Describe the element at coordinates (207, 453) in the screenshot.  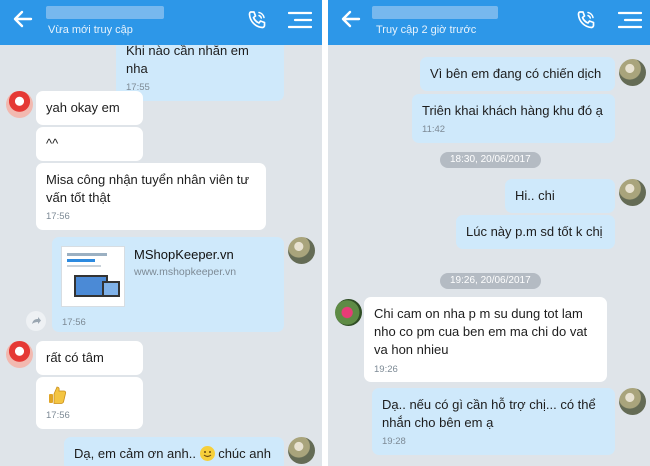
I see `smile-emoji-icon` at that location.